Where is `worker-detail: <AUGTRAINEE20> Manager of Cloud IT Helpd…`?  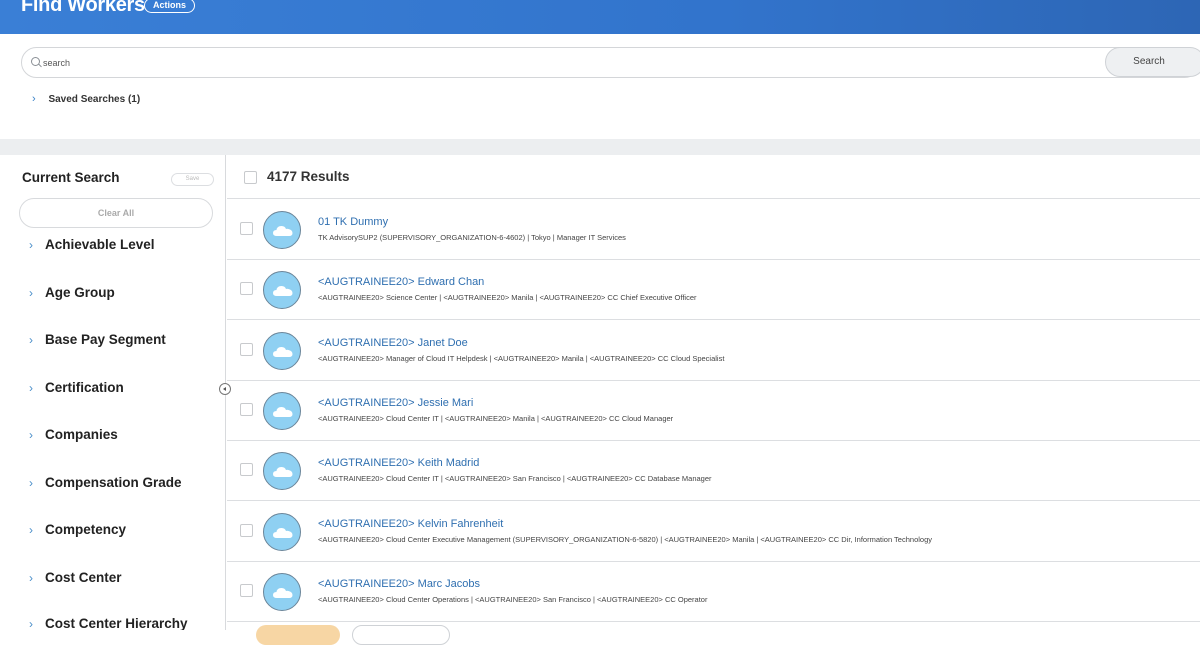
worker-detail: <AUGTRAINEE20> Manager of Cloud IT Helpd… is located at coordinates (521, 358).